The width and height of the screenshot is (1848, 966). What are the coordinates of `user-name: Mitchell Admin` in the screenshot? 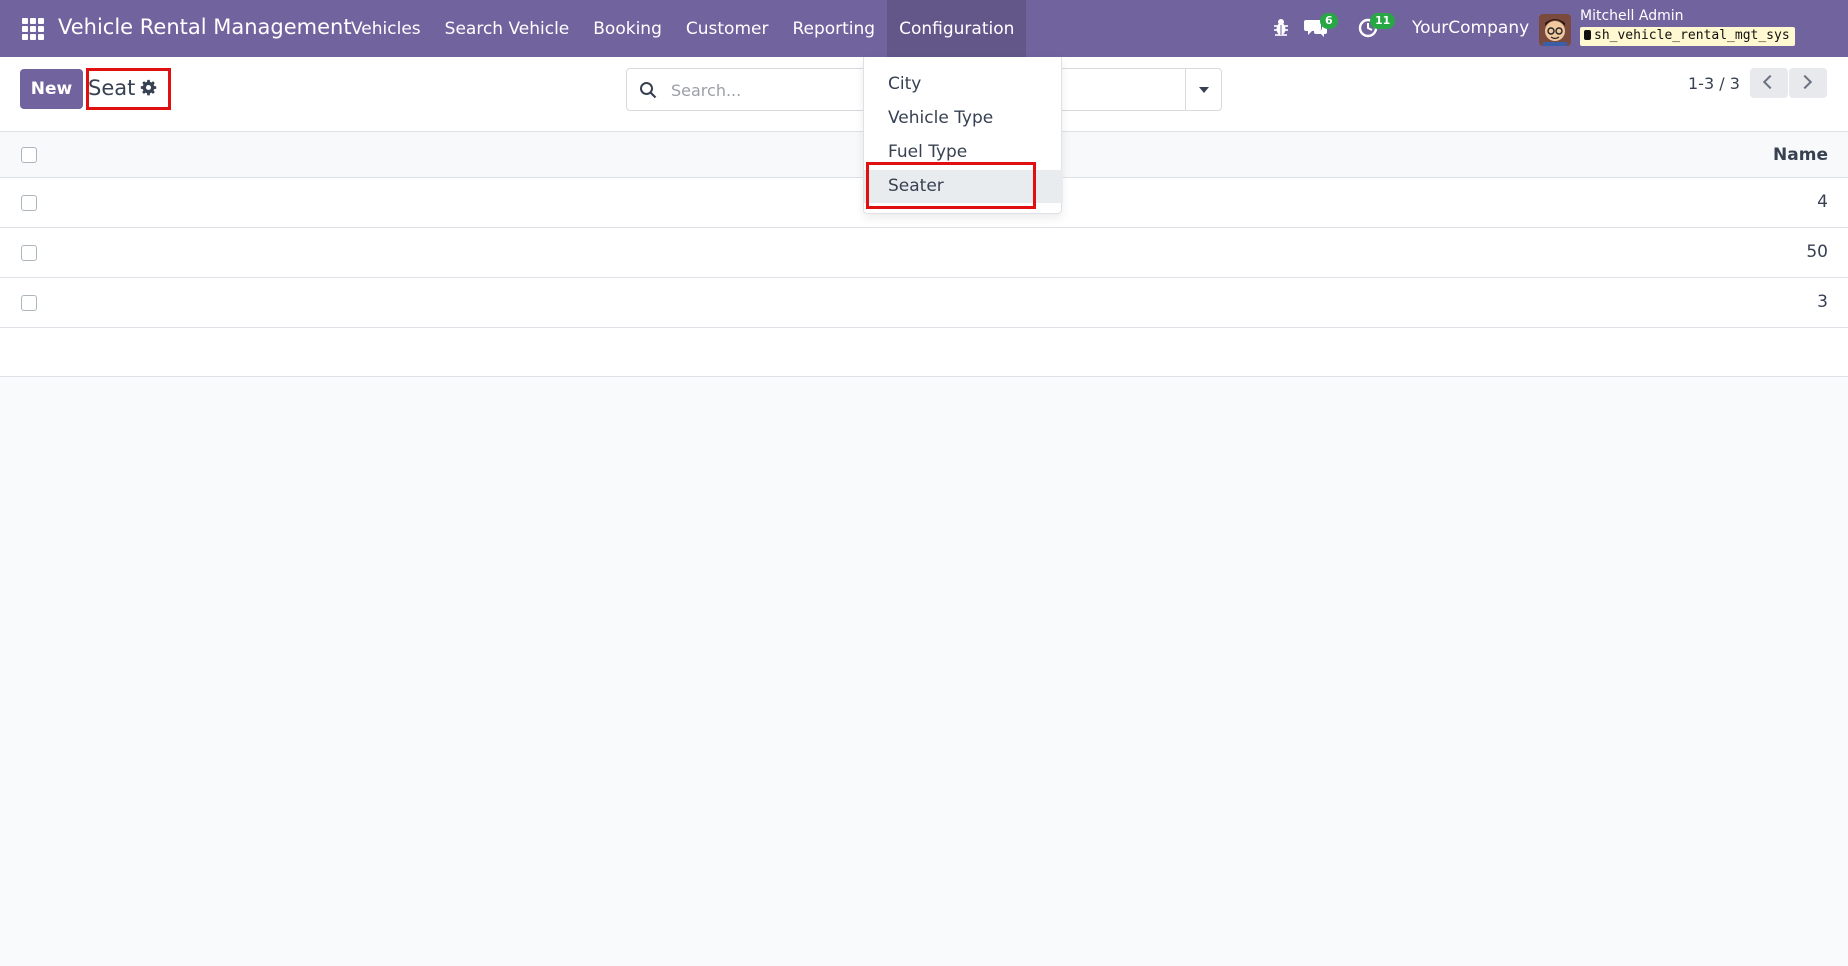 It's located at (1632, 16).